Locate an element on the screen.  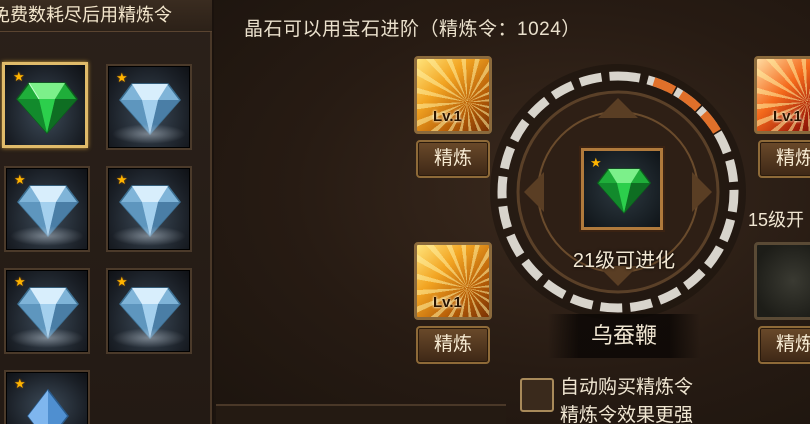
blue-gem-icon is located at coordinates (48, 406).